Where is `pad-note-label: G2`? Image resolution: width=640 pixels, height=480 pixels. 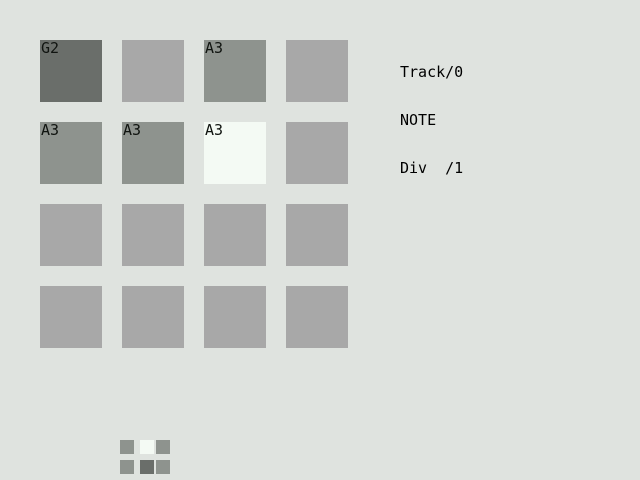
pad-note-label: G2 is located at coordinates (50, 48).